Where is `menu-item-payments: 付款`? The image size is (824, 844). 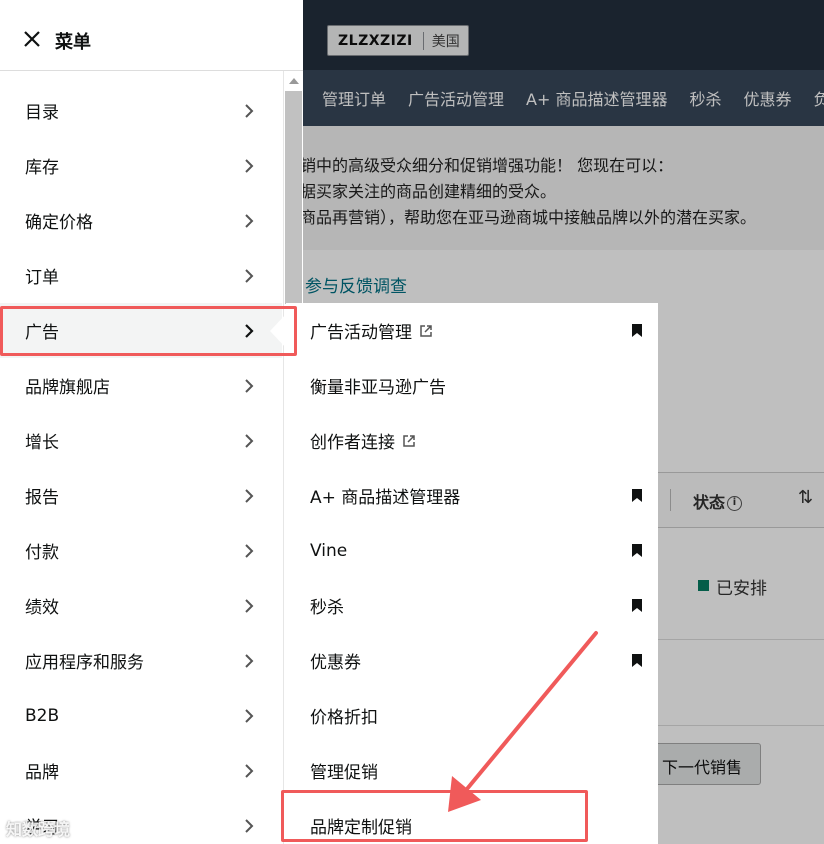 menu-item-payments: 付款 is located at coordinates (141, 550).